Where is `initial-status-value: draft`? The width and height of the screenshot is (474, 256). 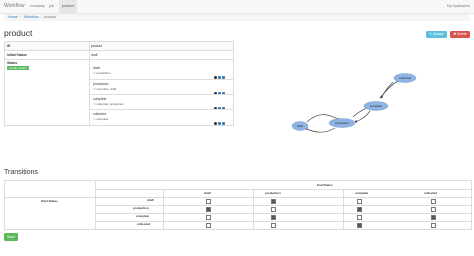 initial-status-value: draft is located at coordinates (94, 55).